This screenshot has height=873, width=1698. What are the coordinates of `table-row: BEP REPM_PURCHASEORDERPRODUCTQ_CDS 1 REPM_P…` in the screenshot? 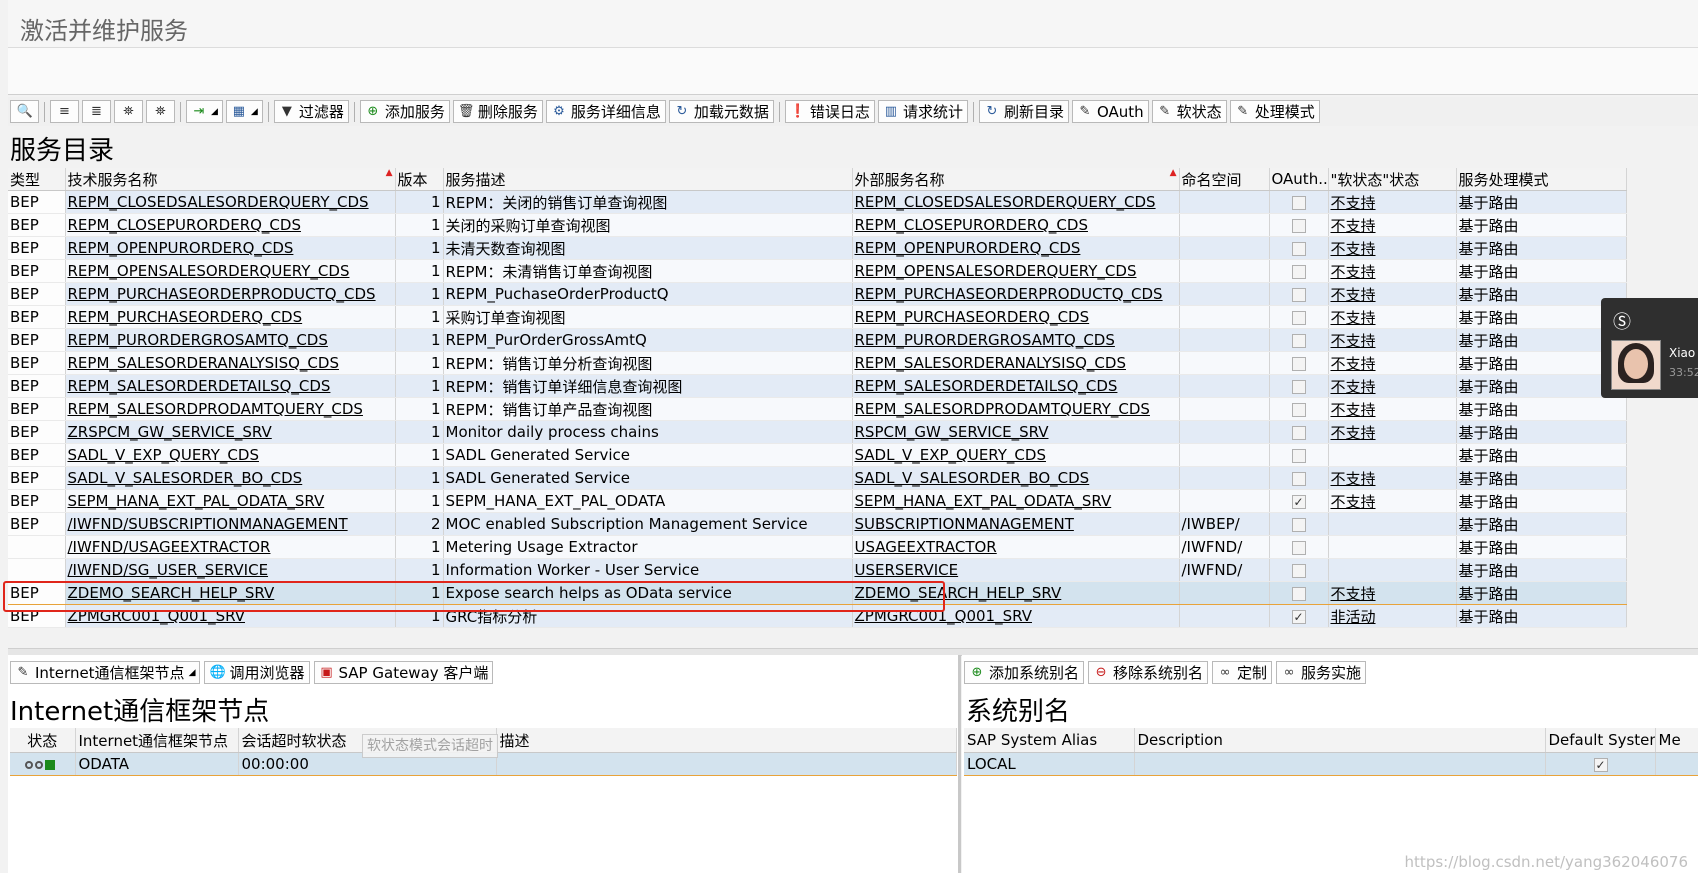 It's located at (817, 294).